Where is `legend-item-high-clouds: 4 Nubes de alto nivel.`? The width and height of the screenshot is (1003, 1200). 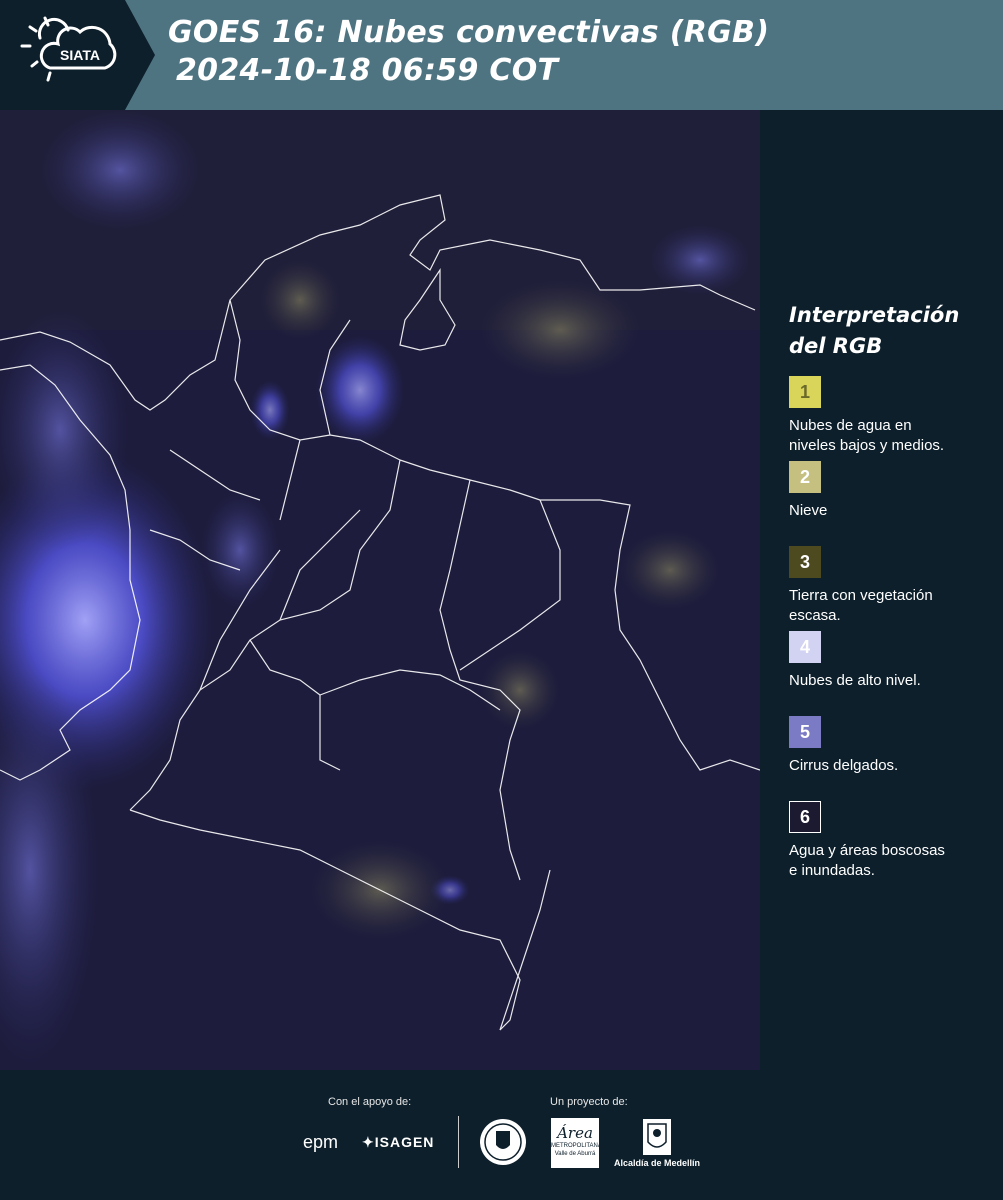
legend-item-high-clouds: 4 Nubes de alto nivel. is located at coordinates (889, 673).